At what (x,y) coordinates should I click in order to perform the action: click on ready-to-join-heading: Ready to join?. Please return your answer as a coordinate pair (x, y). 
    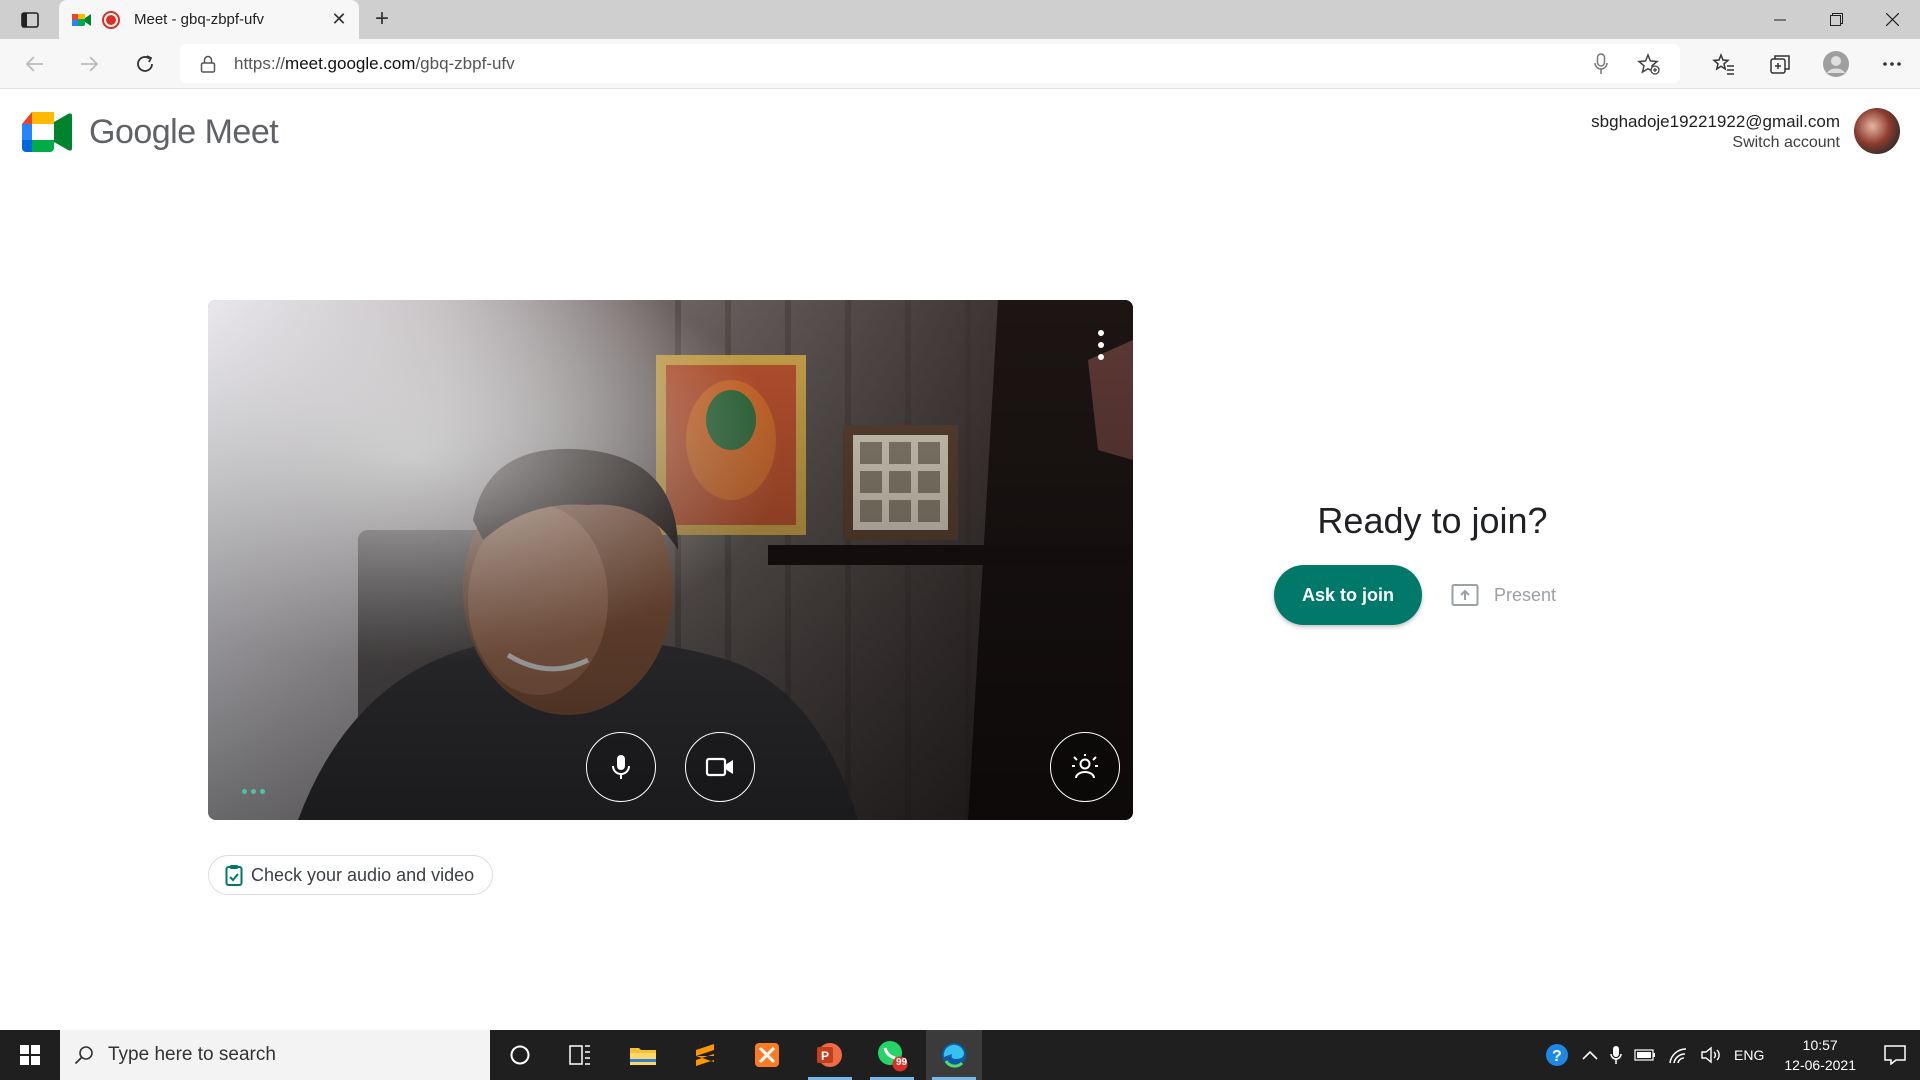
    Looking at the image, I should click on (1432, 520).